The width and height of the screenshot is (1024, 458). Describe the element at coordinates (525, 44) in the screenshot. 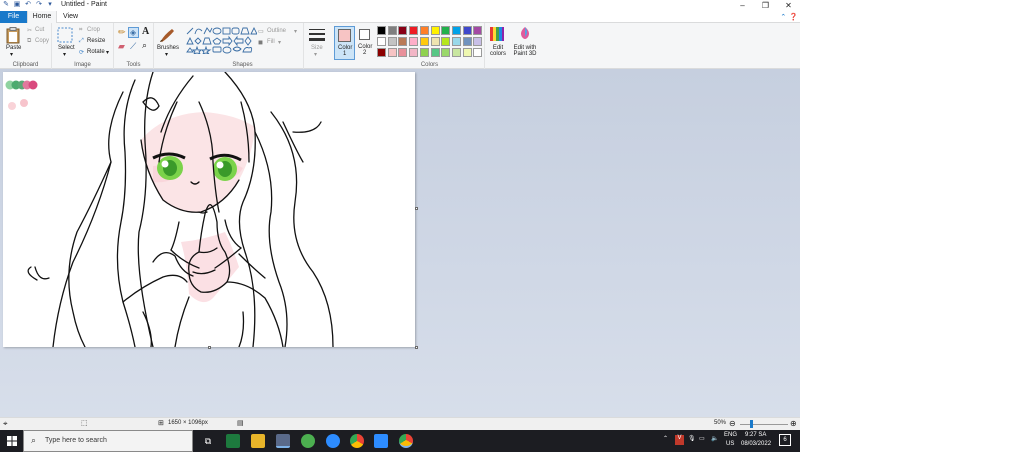

I see `edit-with-paint3d-button: Edit with Paint 3D` at that location.